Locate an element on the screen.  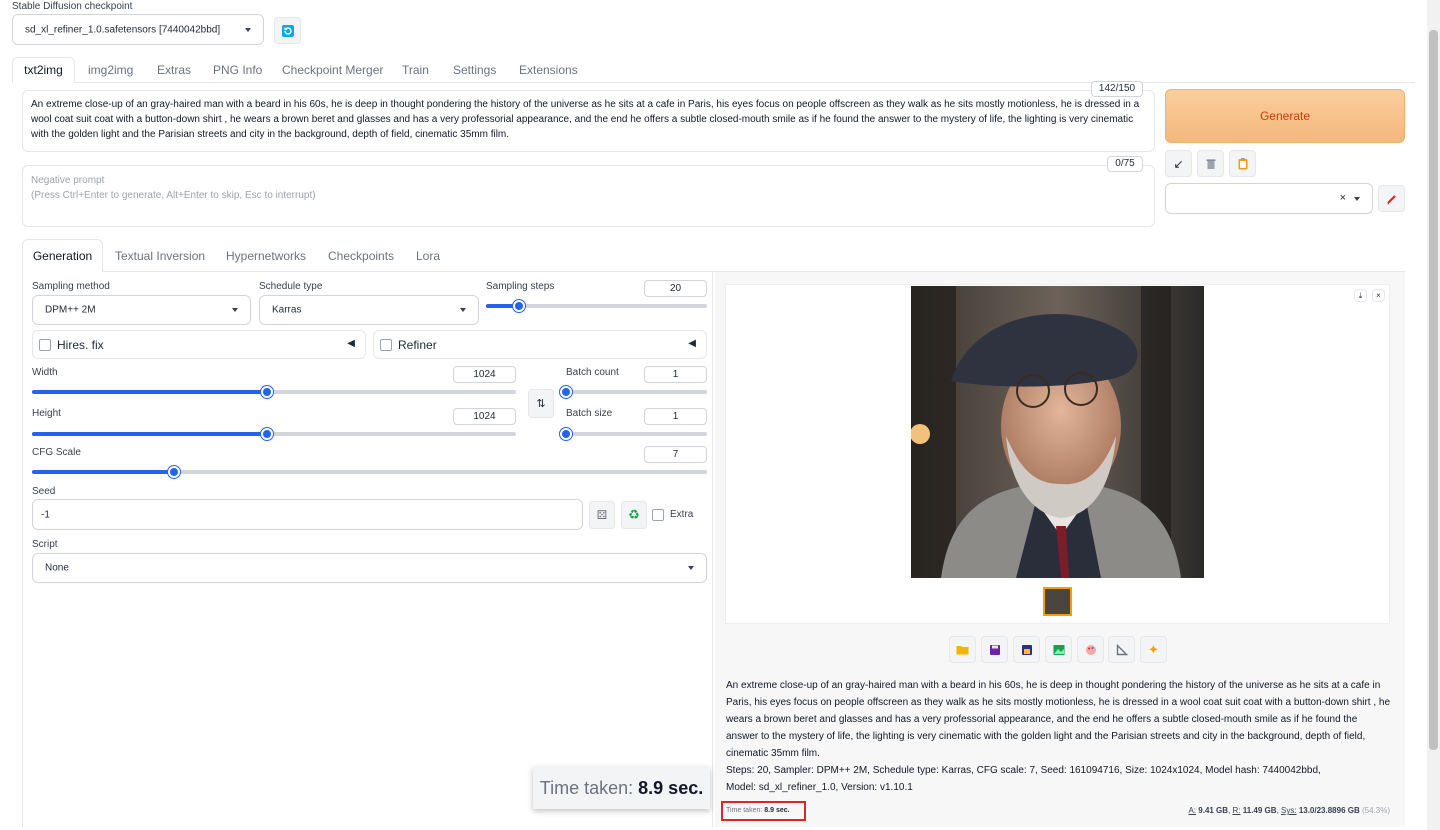
tab-train: Train is located at coordinates (415, 70).